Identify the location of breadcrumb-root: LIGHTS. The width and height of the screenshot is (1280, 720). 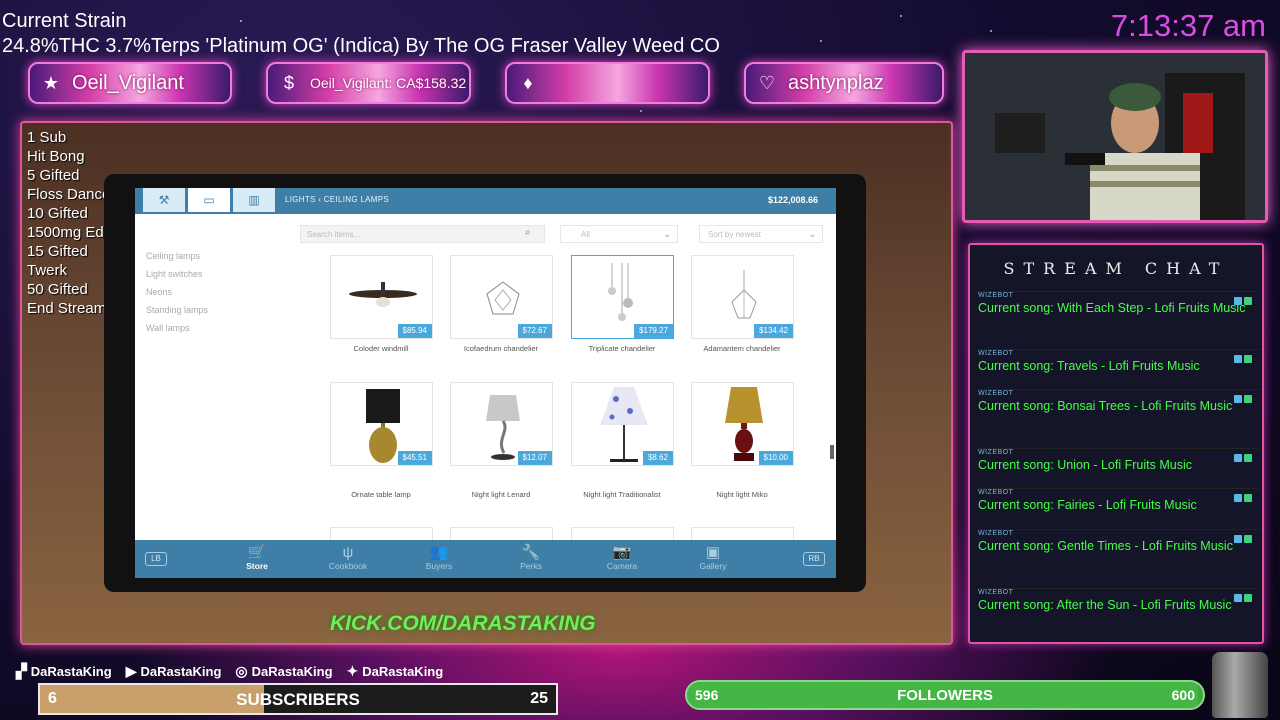
(300, 199).